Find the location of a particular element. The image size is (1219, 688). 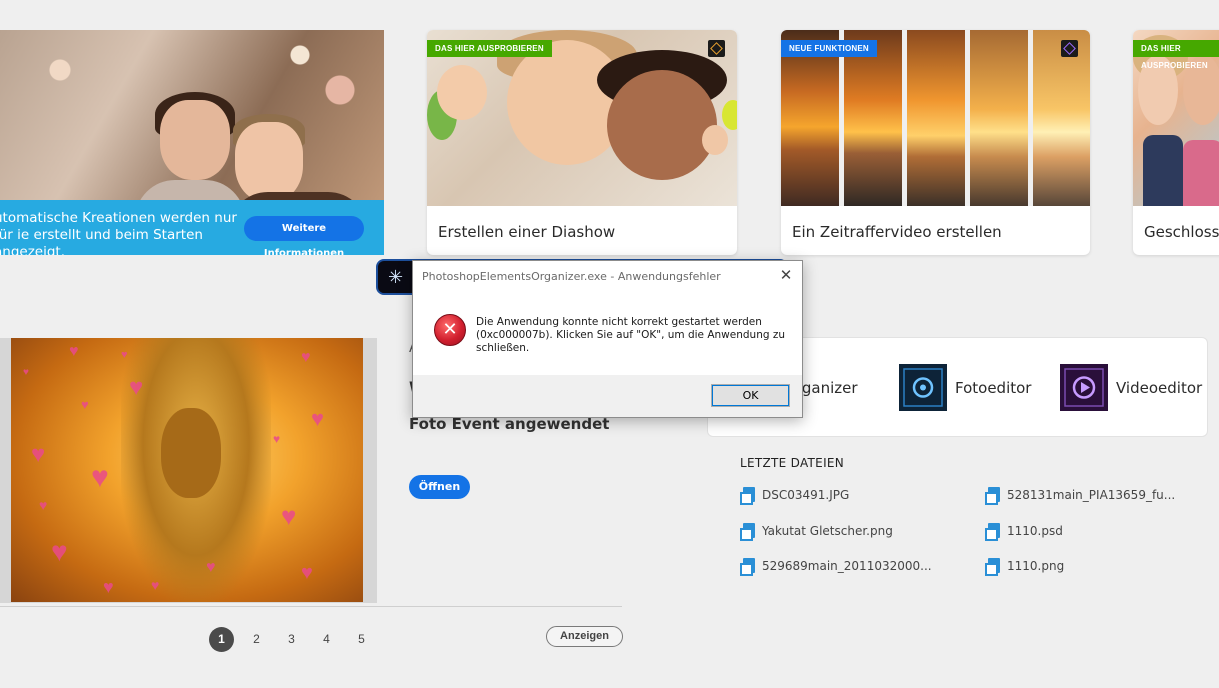

fotoeditor-label: Fotoeditor is located at coordinates (993, 388).